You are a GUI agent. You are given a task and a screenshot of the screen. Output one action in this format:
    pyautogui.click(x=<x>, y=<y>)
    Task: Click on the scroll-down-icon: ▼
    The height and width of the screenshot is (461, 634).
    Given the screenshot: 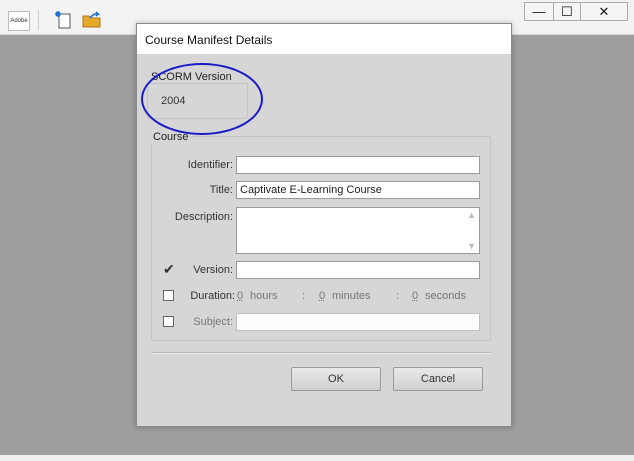 What is the action you would take?
    pyautogui.click(x=471, y=246)
    